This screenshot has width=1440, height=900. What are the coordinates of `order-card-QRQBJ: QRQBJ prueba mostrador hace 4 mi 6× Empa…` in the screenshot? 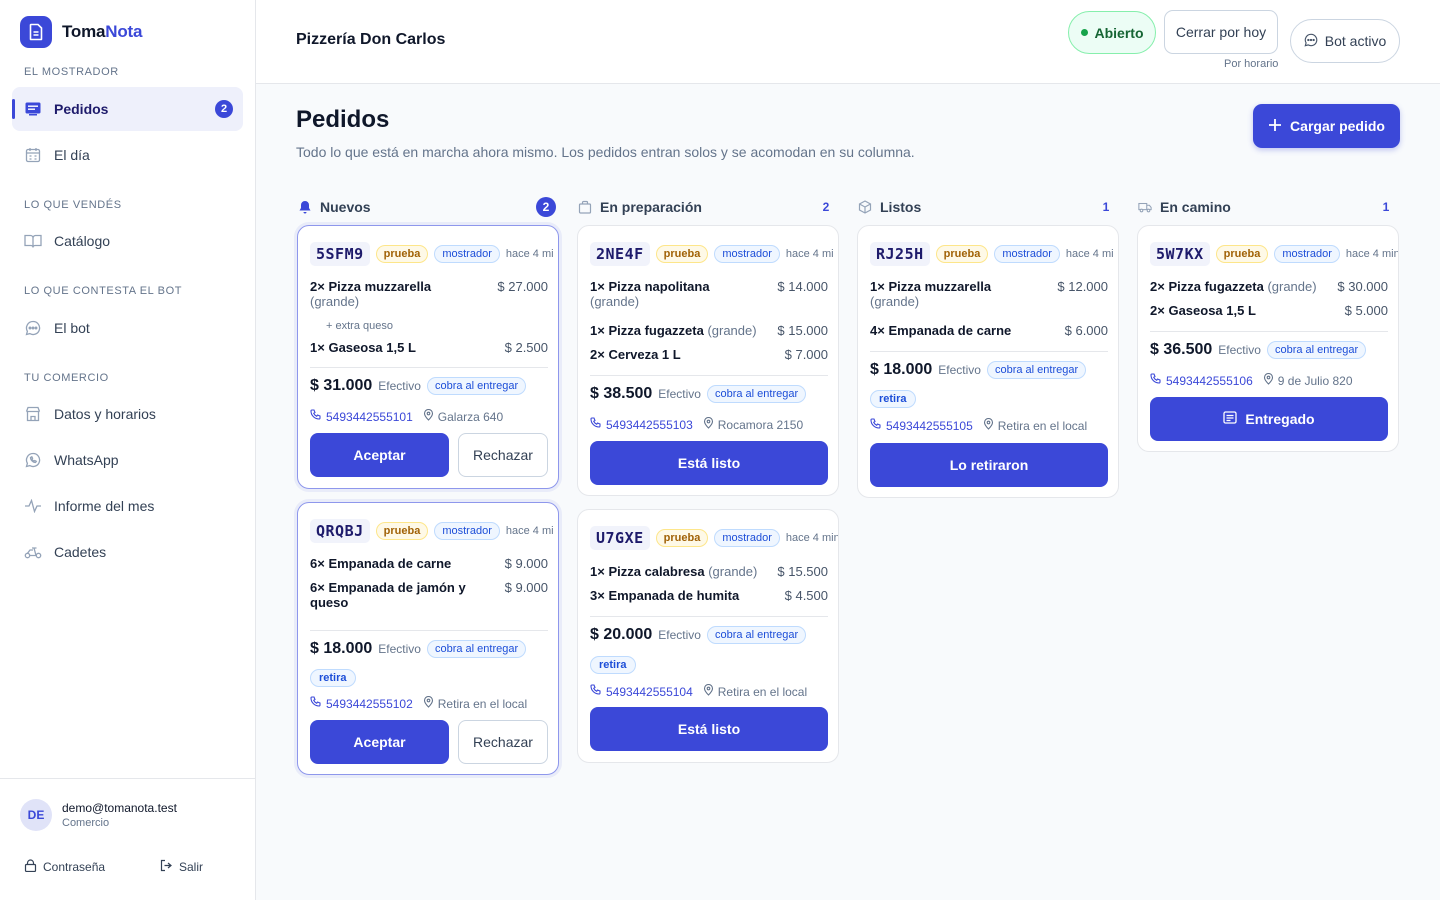 It's located at (428, 638).